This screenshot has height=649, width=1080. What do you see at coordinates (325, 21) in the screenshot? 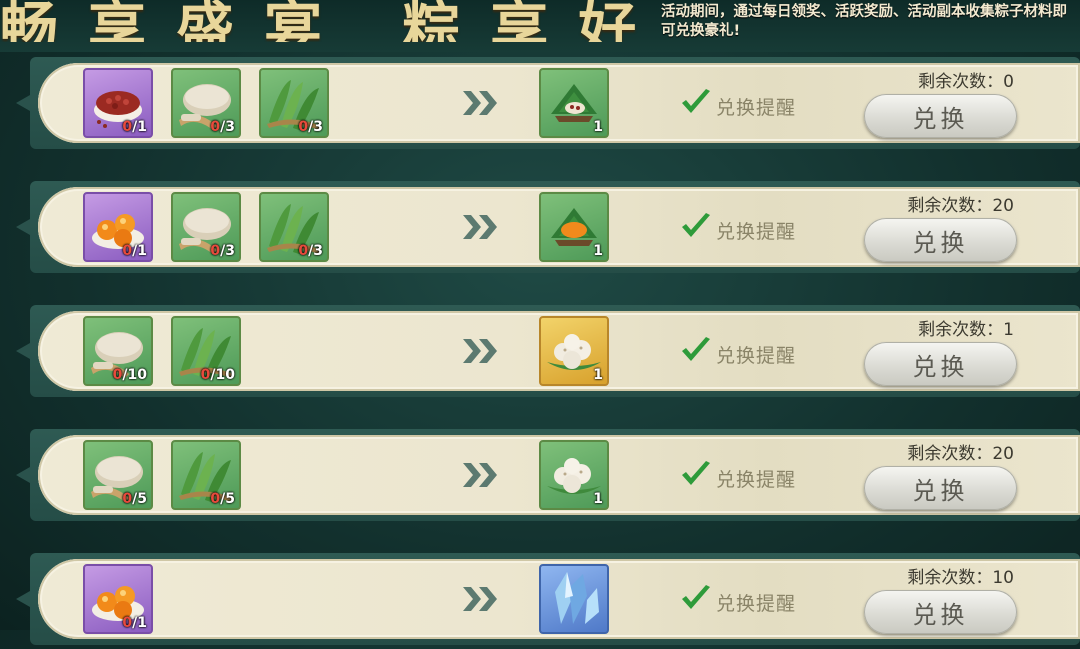
I see `event-title: 畅享盛宴 粽享好礼` at bounding box center [325, 21].